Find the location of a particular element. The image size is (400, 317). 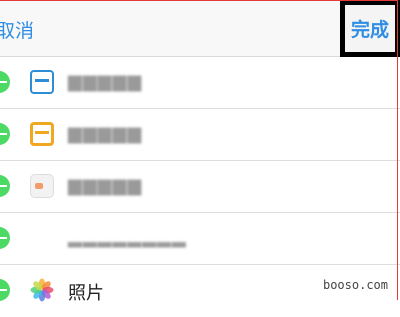

done-button-highlight: 完成 is located at coordinates (370, 28).